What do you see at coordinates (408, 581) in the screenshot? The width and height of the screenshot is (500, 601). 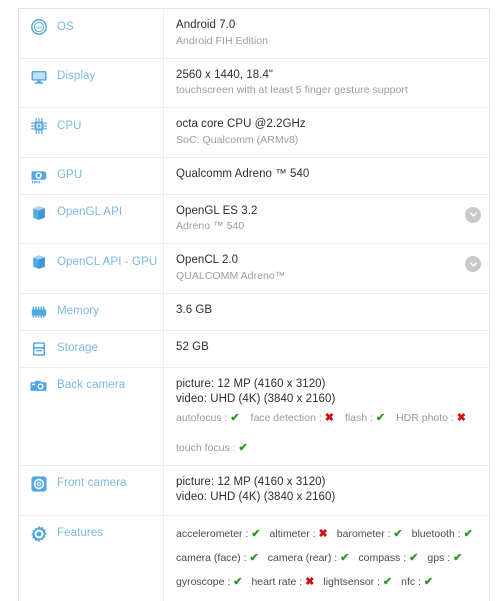 I see `feature-name: nfc` at bounding box center [408, 581].